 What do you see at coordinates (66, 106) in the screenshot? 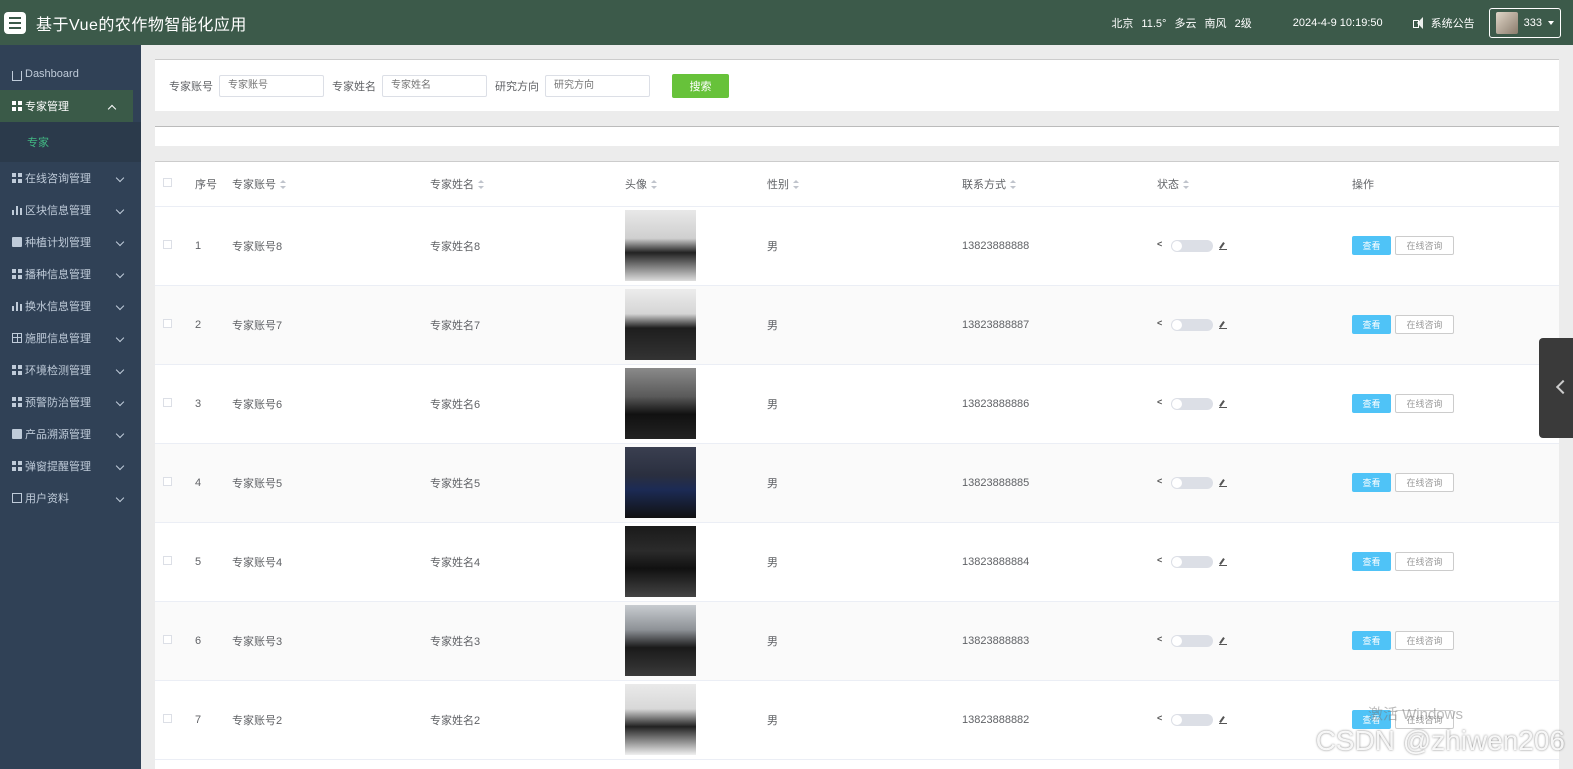
I see `sidebar-item-expert: 专家管理` at bounding box center [66, 106].